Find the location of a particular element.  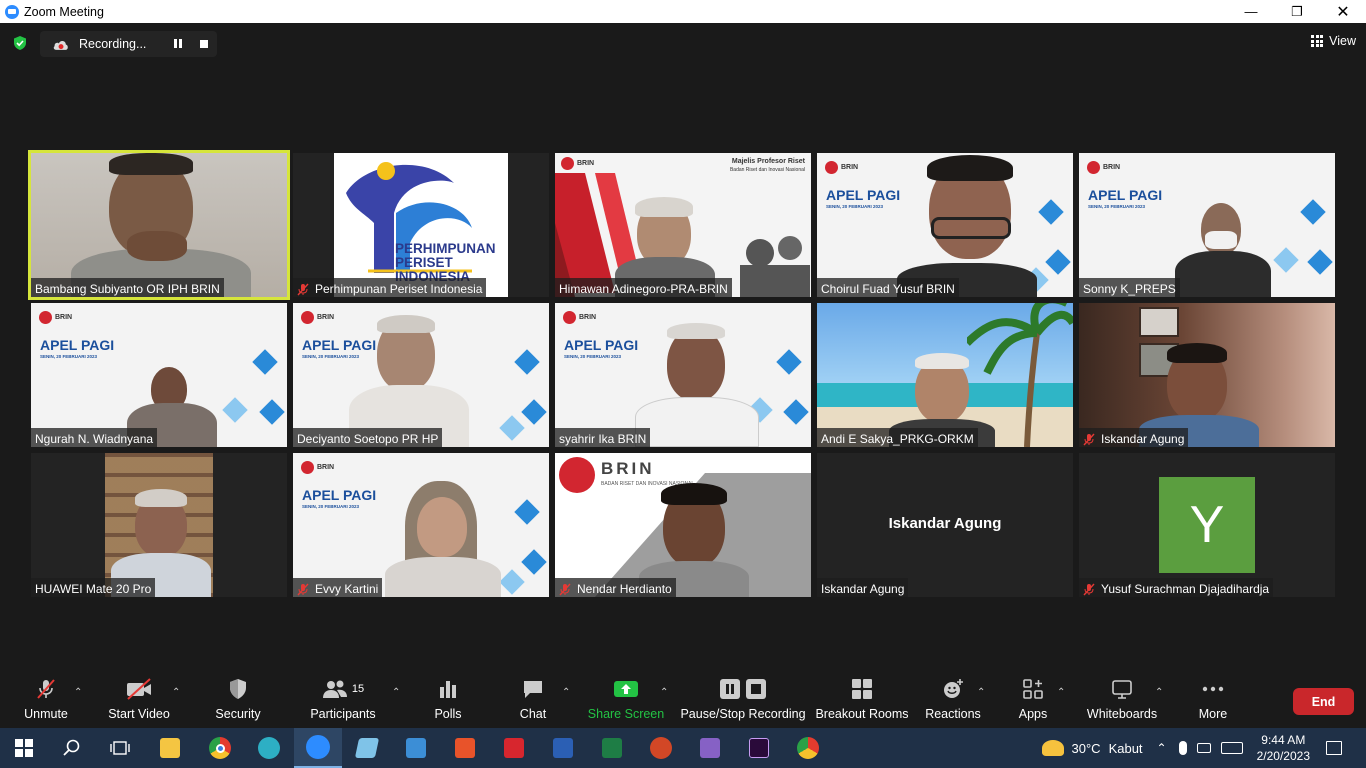

more-button: More is located at coordinates (1213, 701).